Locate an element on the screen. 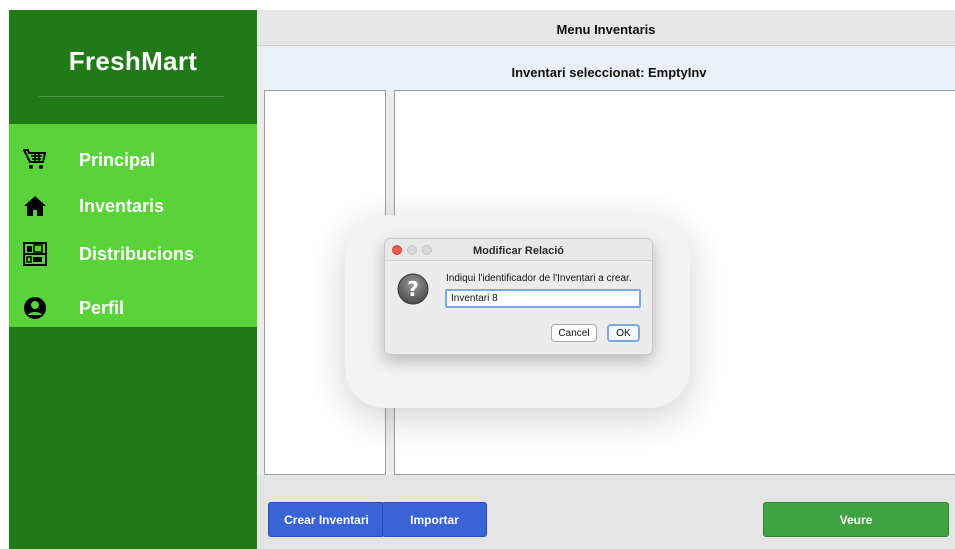 The image size is (955, 549). view-button: Veure is located at coordinates (856, 519).